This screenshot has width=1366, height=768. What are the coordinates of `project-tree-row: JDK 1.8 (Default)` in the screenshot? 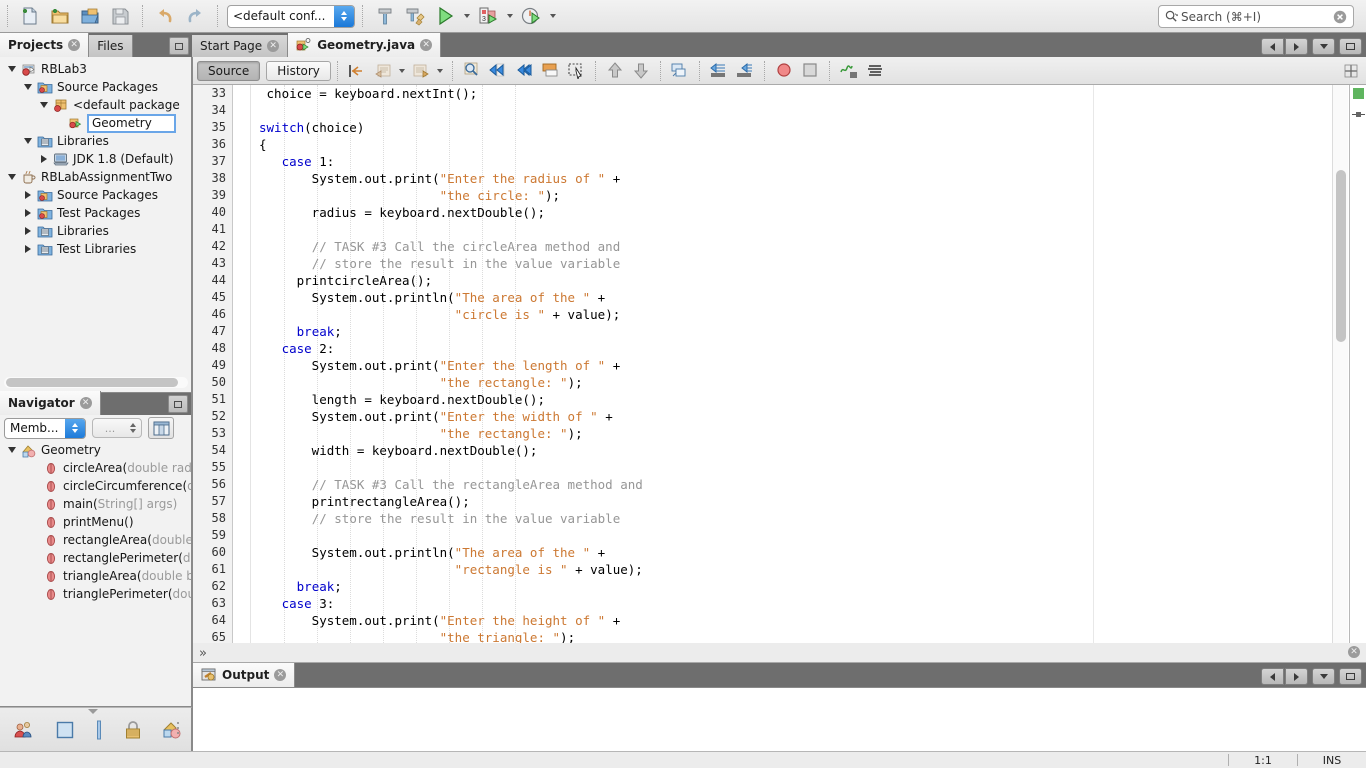 It's located at (95, 159).